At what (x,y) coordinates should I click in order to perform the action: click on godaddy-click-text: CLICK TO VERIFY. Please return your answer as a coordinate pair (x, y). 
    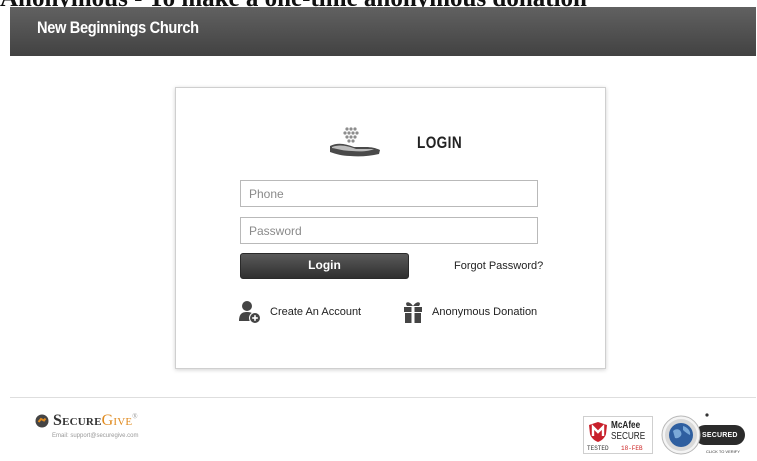
    Looking at the image, I should click on (723, 451).